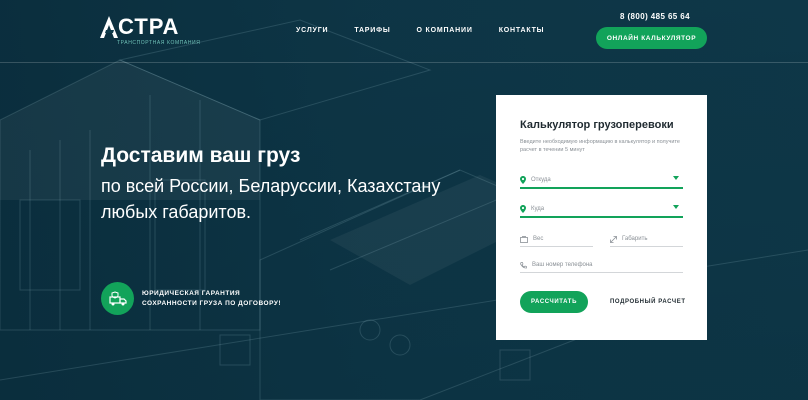 This screenshot has height=400, width=808. What do you see at coordinates (601, 210) in the screenshot?
I see `to-select: Куда` at bounding box center [601, 210].